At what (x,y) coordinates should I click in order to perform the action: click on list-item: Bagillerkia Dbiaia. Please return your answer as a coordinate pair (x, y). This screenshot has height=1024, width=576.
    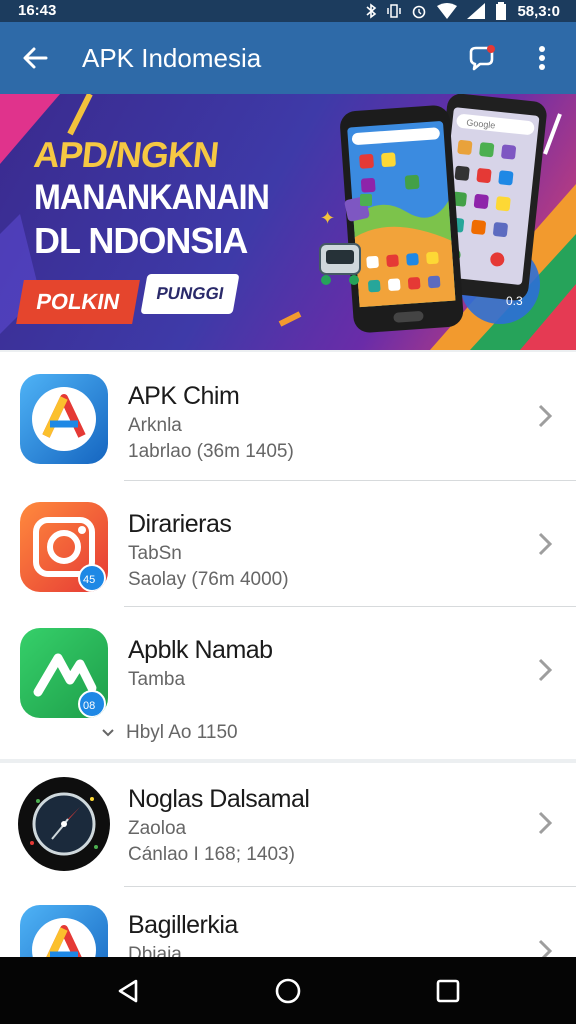
    Looking at the image, I should click on (288, 922).